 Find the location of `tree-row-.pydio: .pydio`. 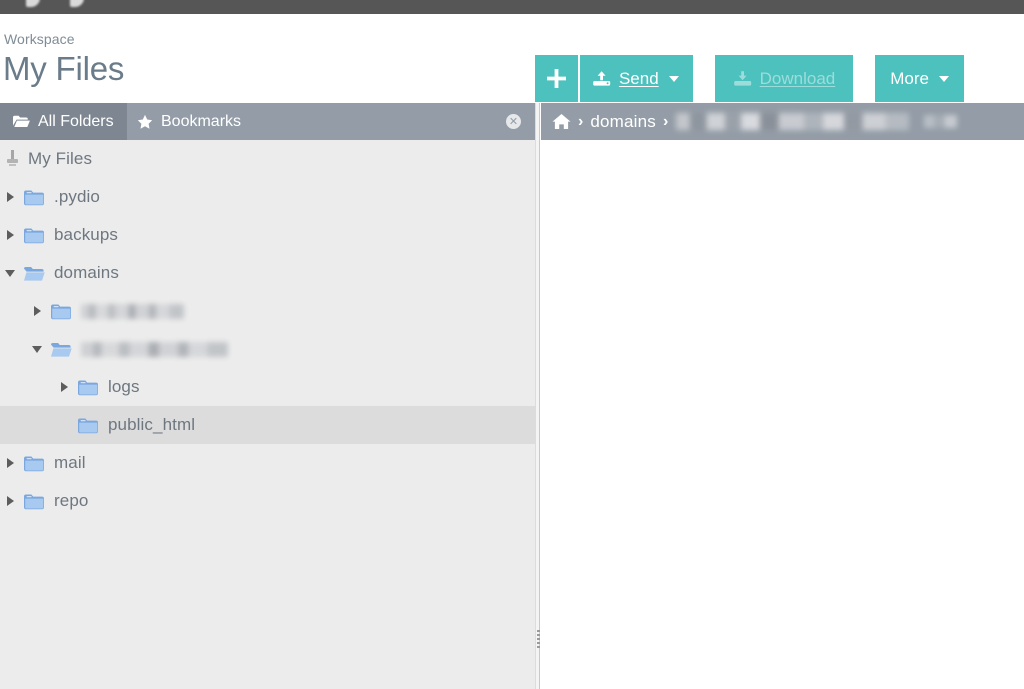

tree-row-.pydio: .pydio is located at coordinates (267, 197).